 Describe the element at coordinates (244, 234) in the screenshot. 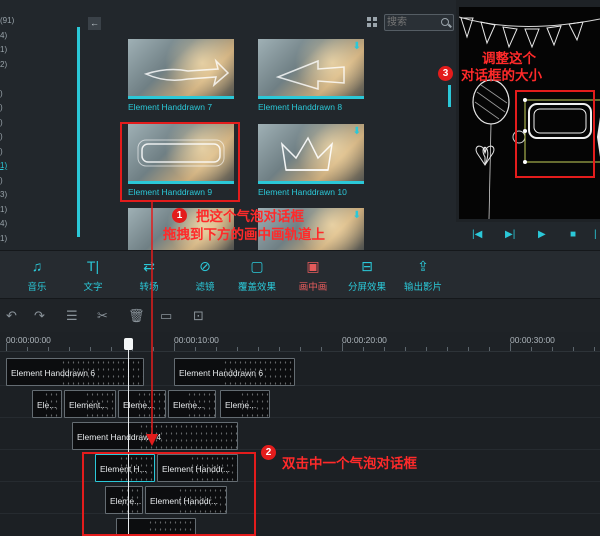

I see `step-1-text-line2: 拖拽到下方的画中画轨道上` at that location.